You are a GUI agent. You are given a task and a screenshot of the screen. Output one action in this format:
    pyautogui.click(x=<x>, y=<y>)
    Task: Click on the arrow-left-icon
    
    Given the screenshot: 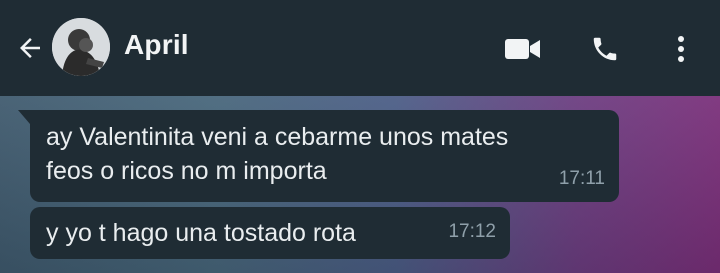 What is the action you would take?
    pyautogui.click(x=30, y=48)
    